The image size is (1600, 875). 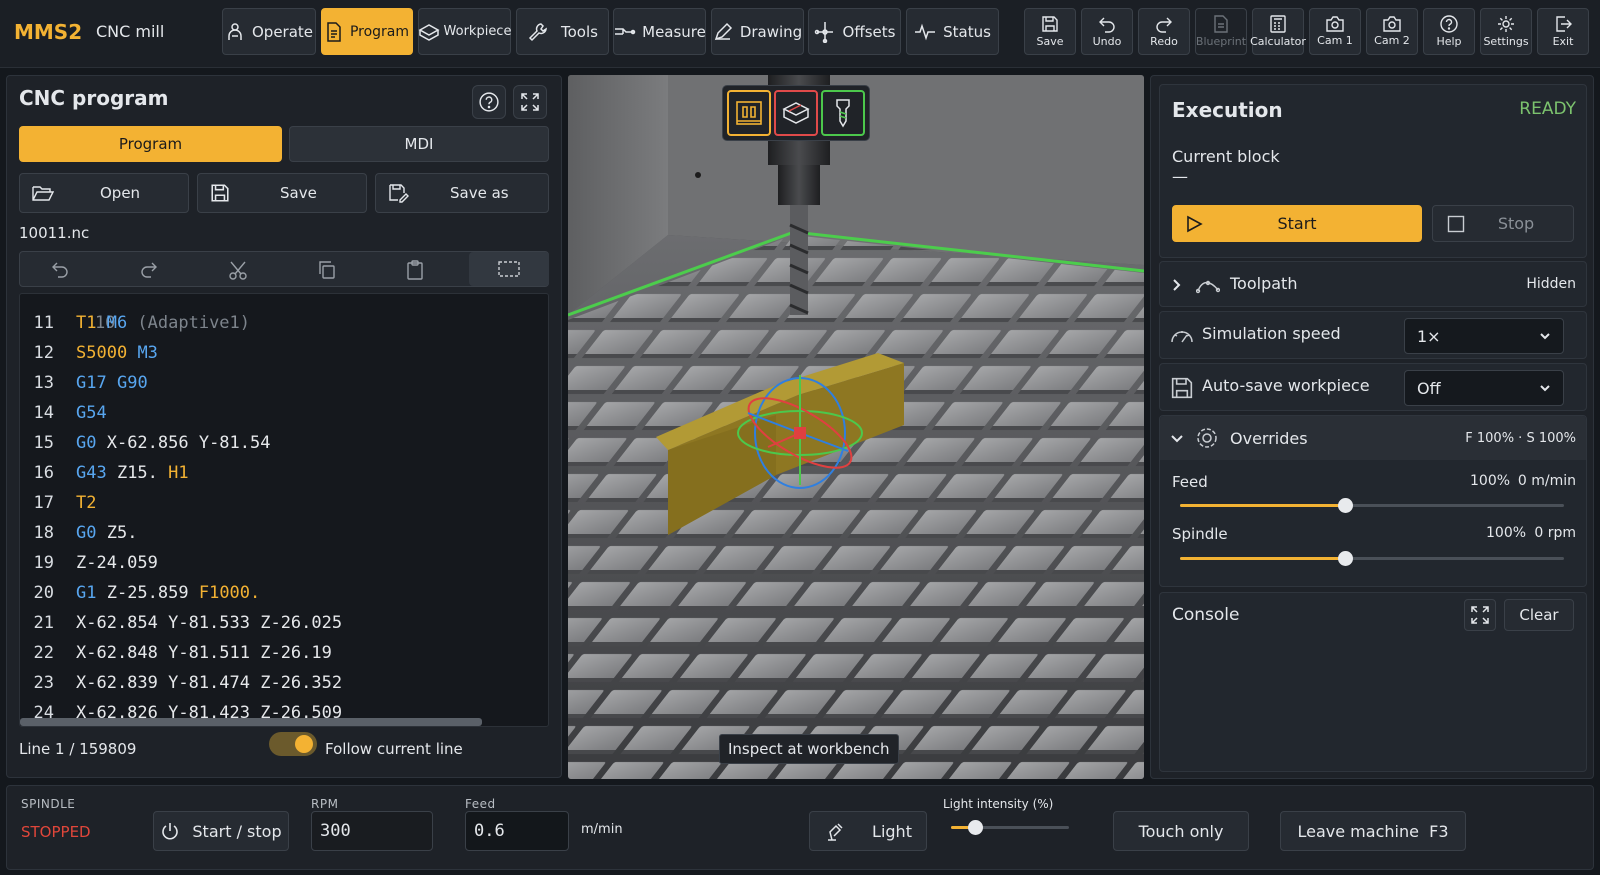 What do you see at coordinates (86, 503) in the screenshot?
I see `code-token: T2` at bounding box center [86, 503].